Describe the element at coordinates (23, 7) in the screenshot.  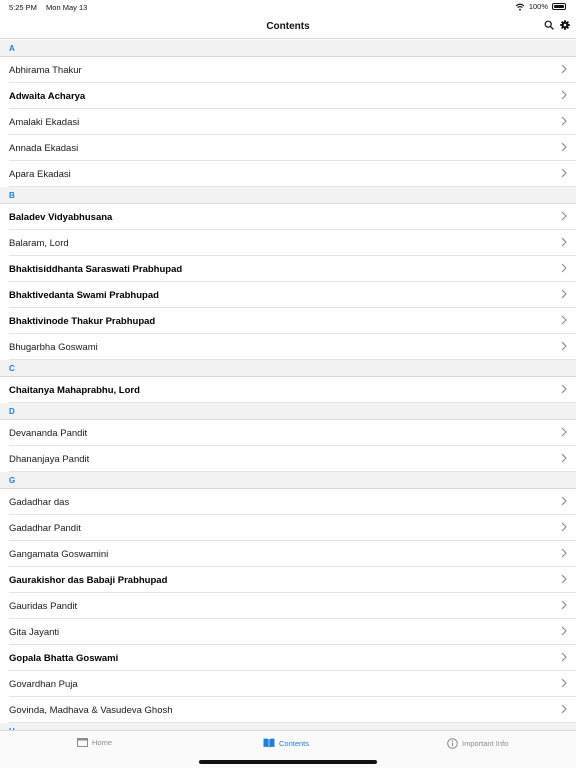
I see `status-time: 5:25 PM` at that location.